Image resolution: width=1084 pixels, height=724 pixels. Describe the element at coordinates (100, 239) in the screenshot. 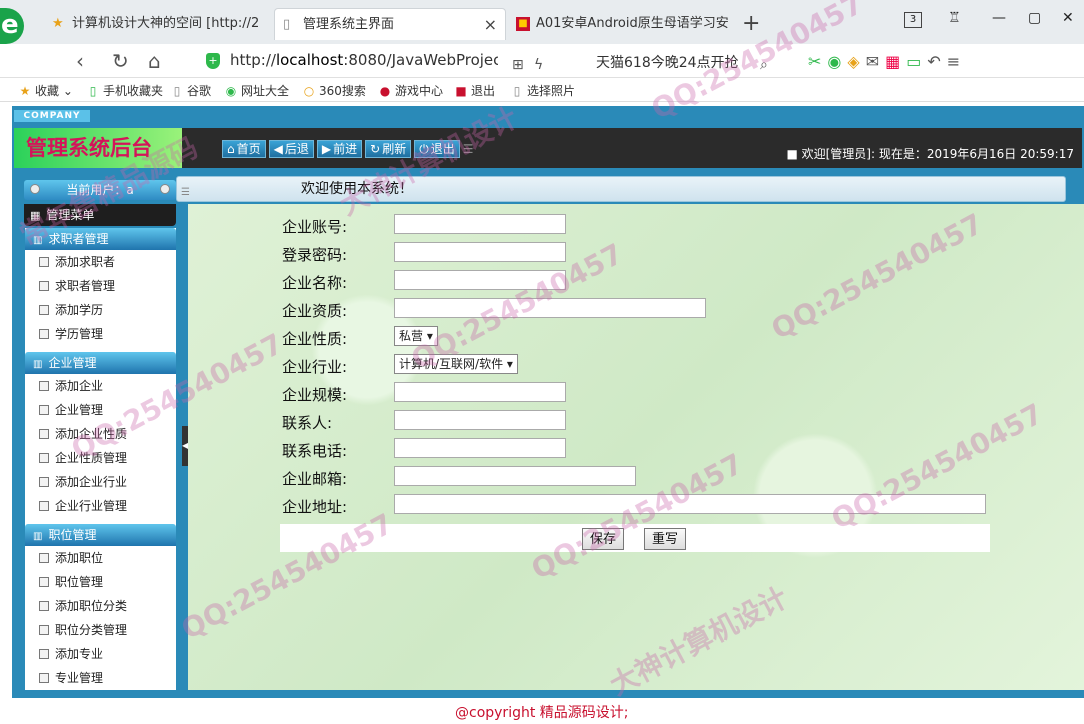

I see `group-title: ▥ 求职者管理` at that location.